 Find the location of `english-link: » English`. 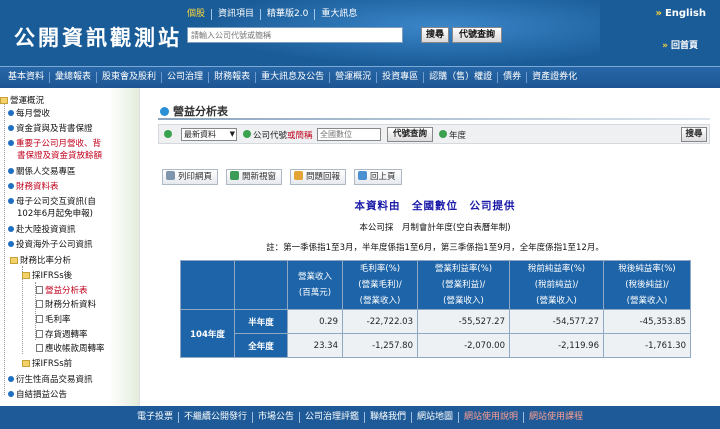

english-link: » English is located at coordinates (680, 13).